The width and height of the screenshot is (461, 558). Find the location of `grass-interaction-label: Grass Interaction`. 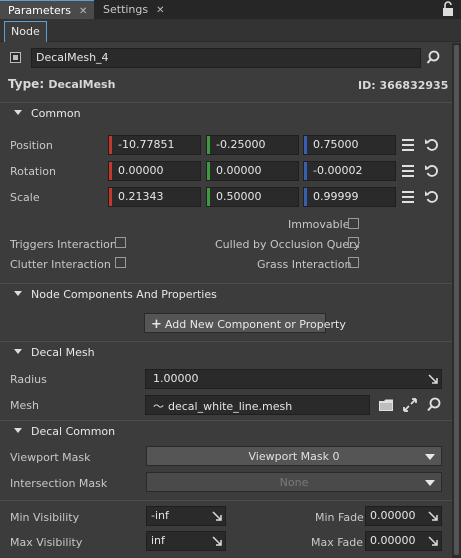

grass-interaction-label: Grass Interaction is located at coordinates (304, 264).